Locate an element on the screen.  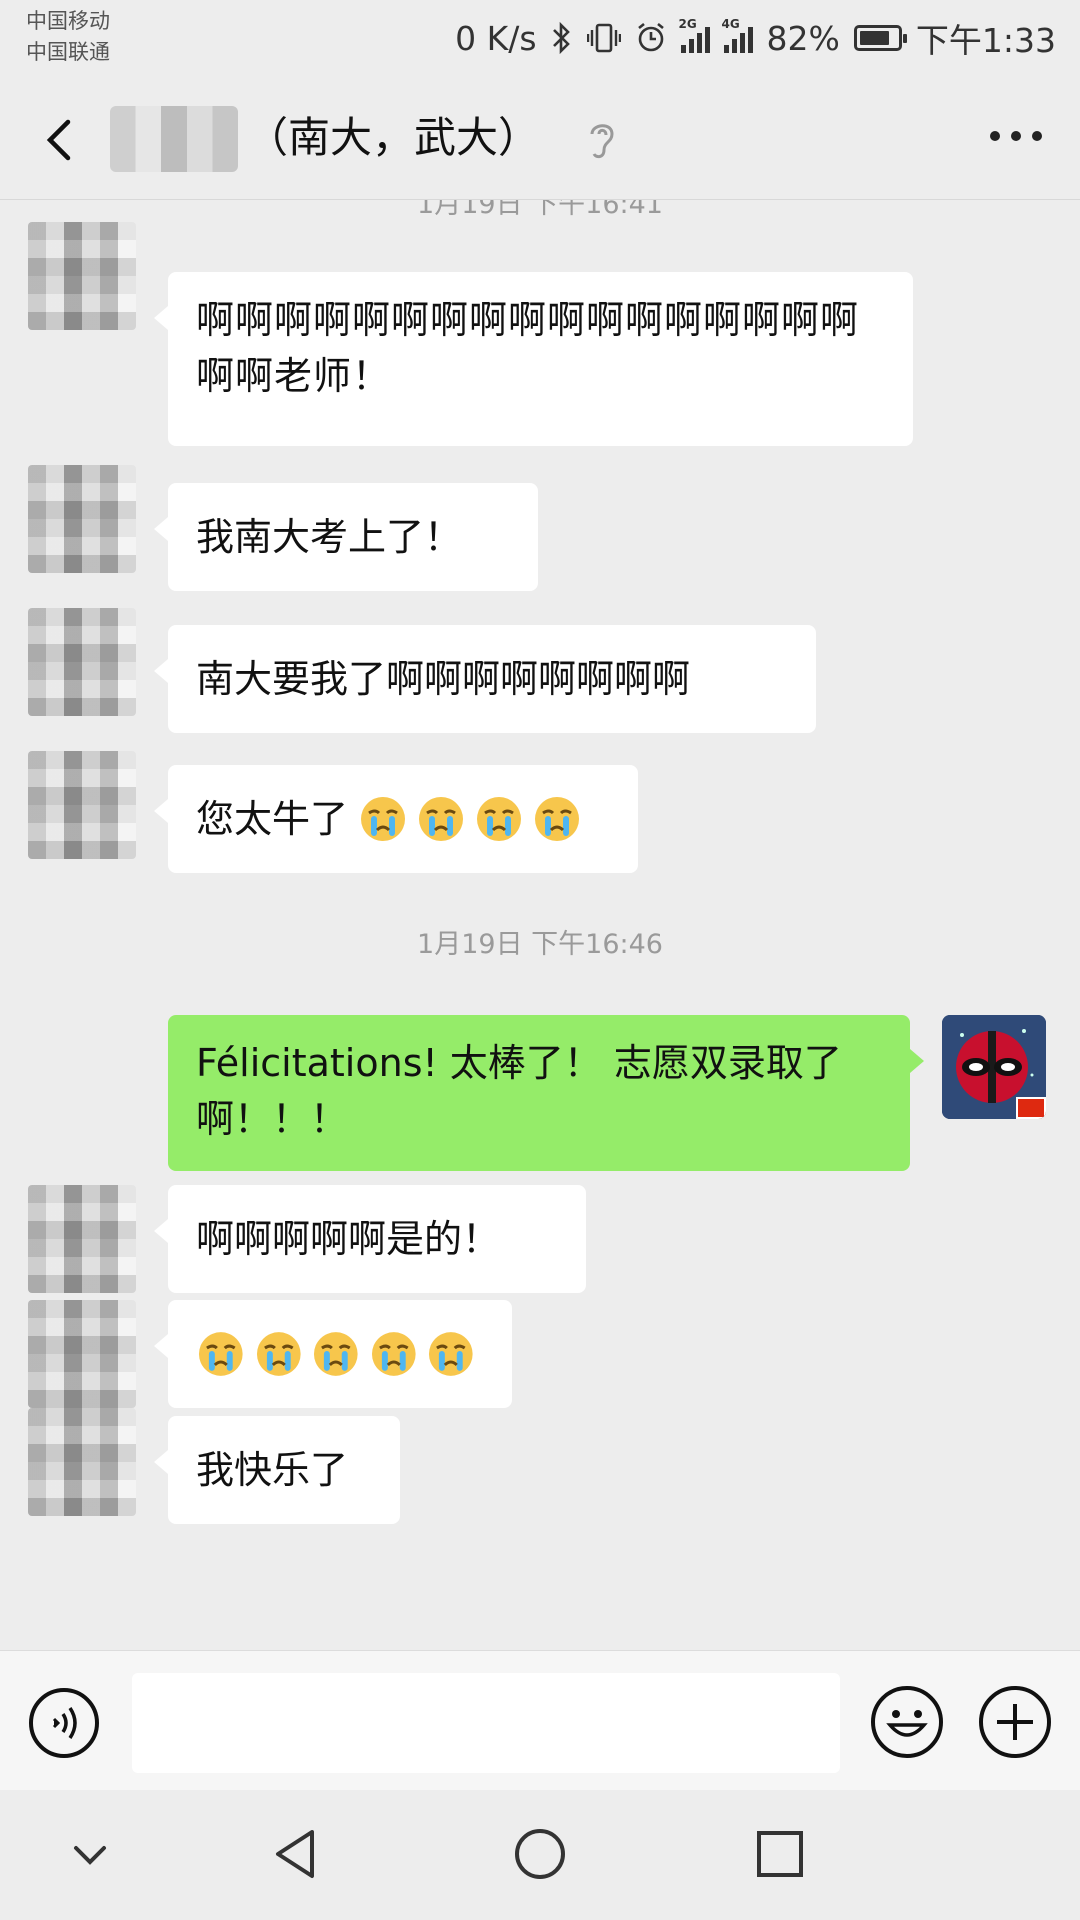
battery-percent: 82% is located at coordinates (803, 38).